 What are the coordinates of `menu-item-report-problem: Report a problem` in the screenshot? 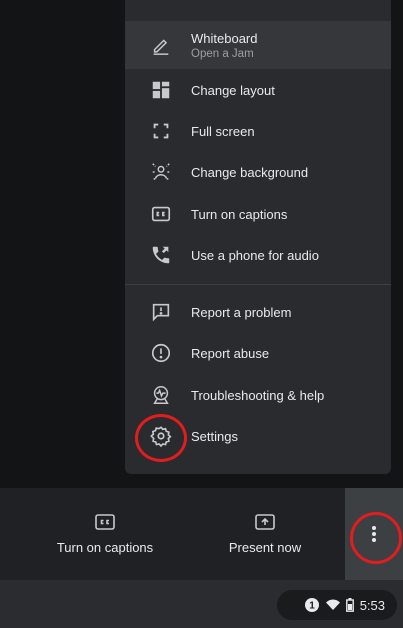 It's located at (258, 312).